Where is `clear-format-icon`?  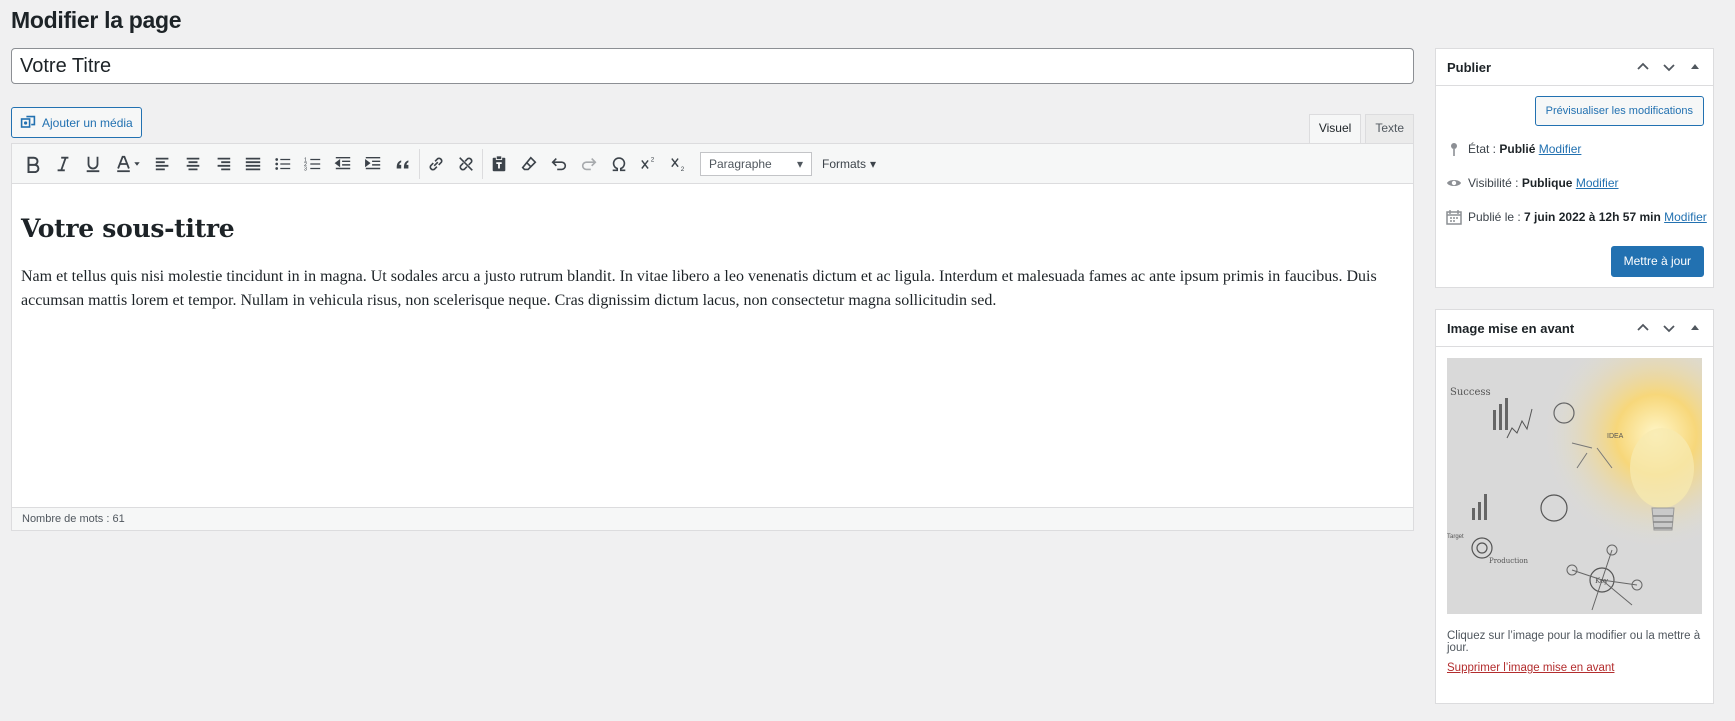
clear-format-icon is located at coordinates (529, 164).